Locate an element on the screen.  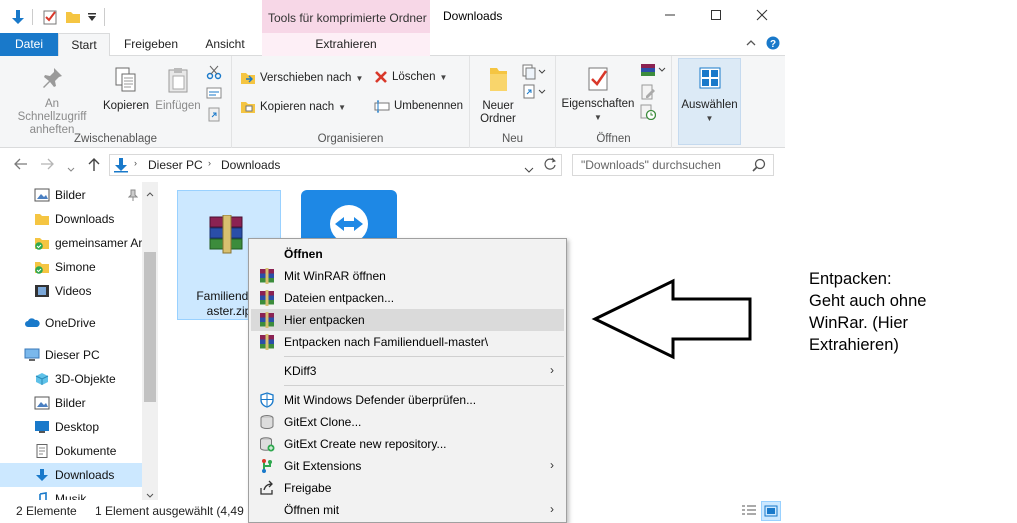
tab-freigeben: Freigeben is located at coordinates (151, 44).